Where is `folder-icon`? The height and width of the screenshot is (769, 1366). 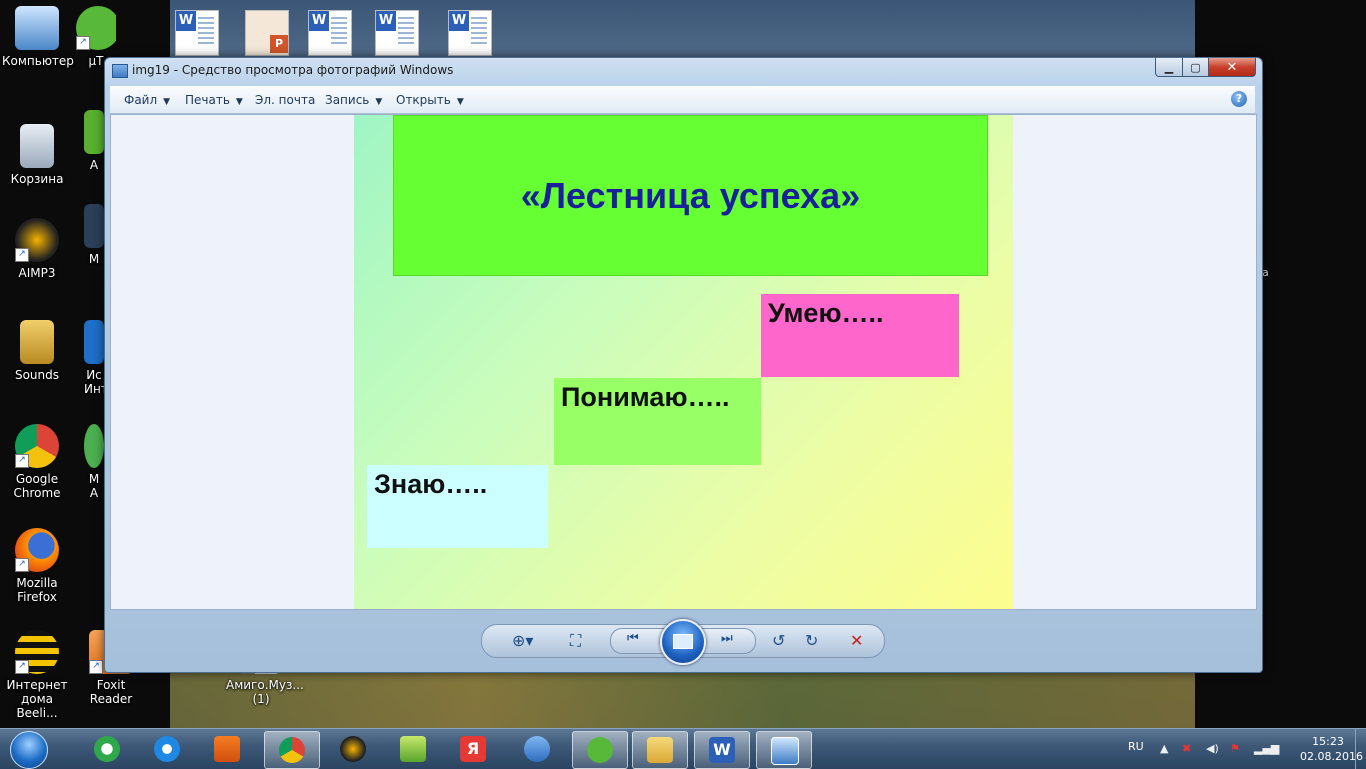 folder-icon is located at coordinates (37, 342).